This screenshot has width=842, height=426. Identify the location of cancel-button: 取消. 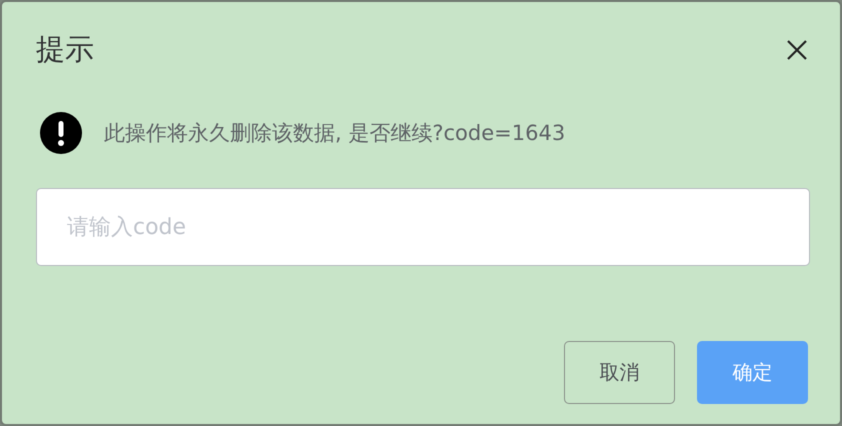
(619, 372).